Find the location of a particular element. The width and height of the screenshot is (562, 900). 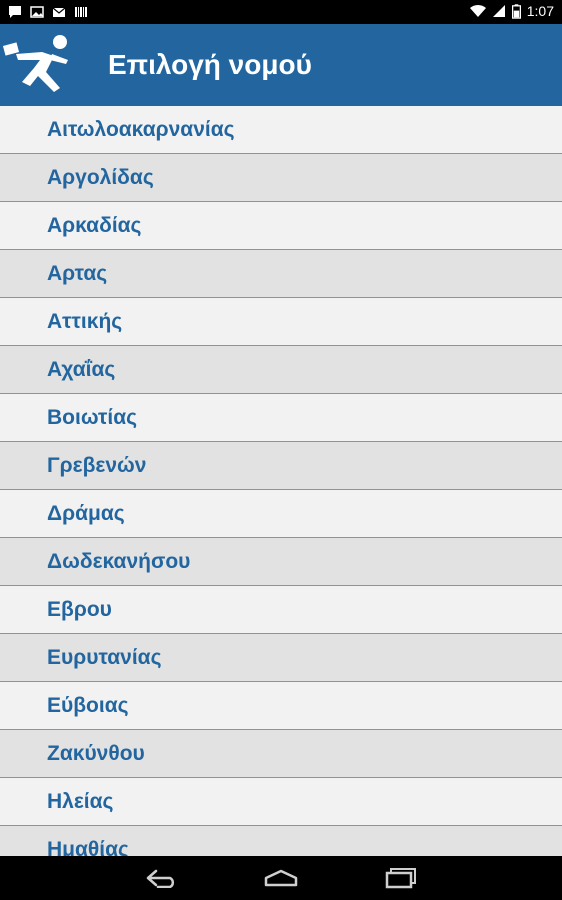

navigation-bar is located at coordinates (281, 878).